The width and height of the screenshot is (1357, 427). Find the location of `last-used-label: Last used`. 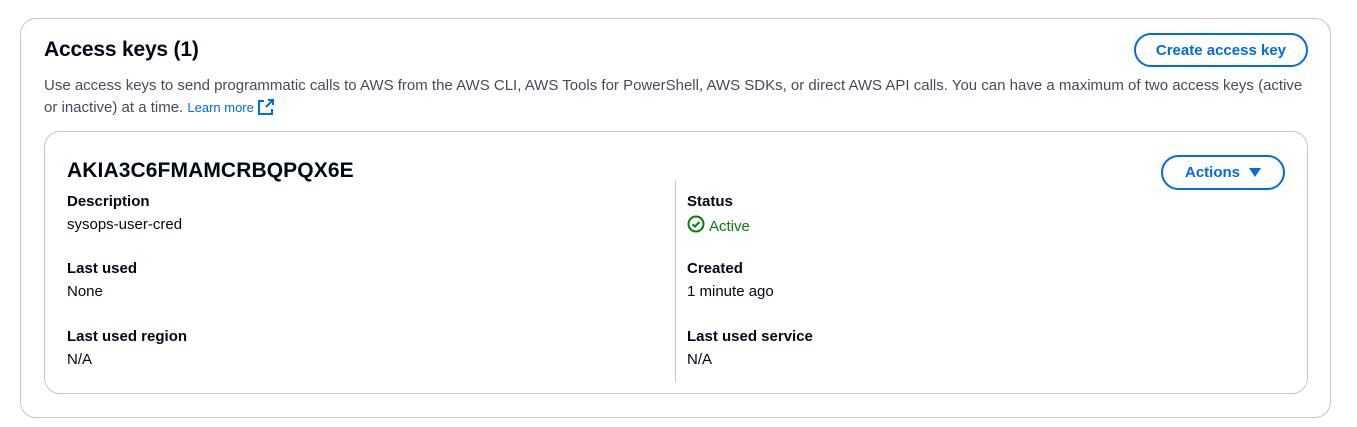

last-used-label: Last used is located at coordinates (102, 268).